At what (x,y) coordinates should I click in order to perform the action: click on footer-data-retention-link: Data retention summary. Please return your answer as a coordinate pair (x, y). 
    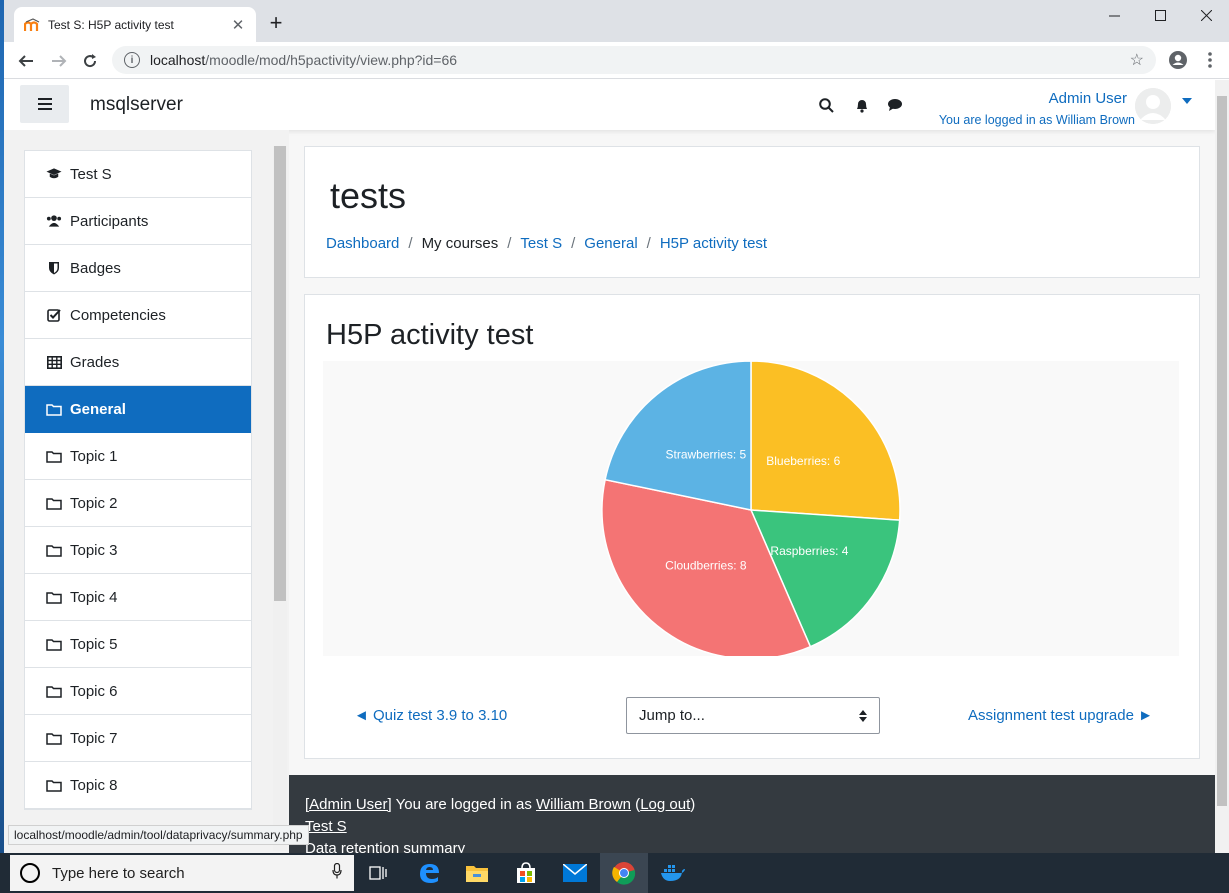
    Looking at the image, I should click on (385, 846).